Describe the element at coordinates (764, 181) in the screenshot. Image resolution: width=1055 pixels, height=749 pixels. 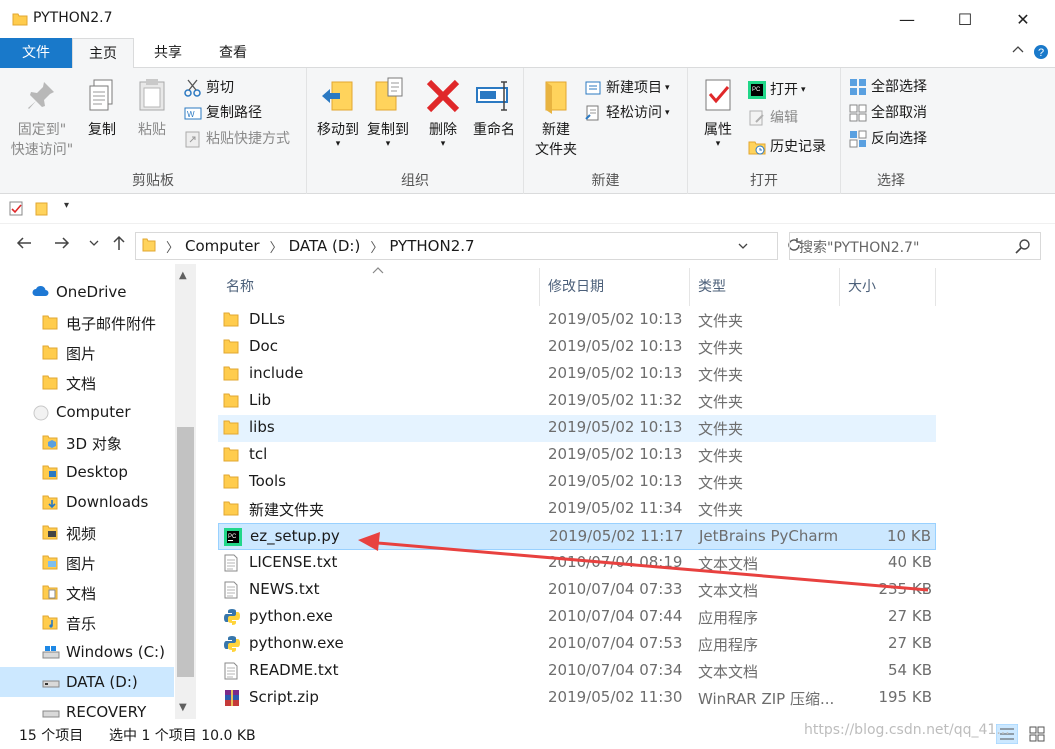
I see `group-label-open: 打开` at that location.